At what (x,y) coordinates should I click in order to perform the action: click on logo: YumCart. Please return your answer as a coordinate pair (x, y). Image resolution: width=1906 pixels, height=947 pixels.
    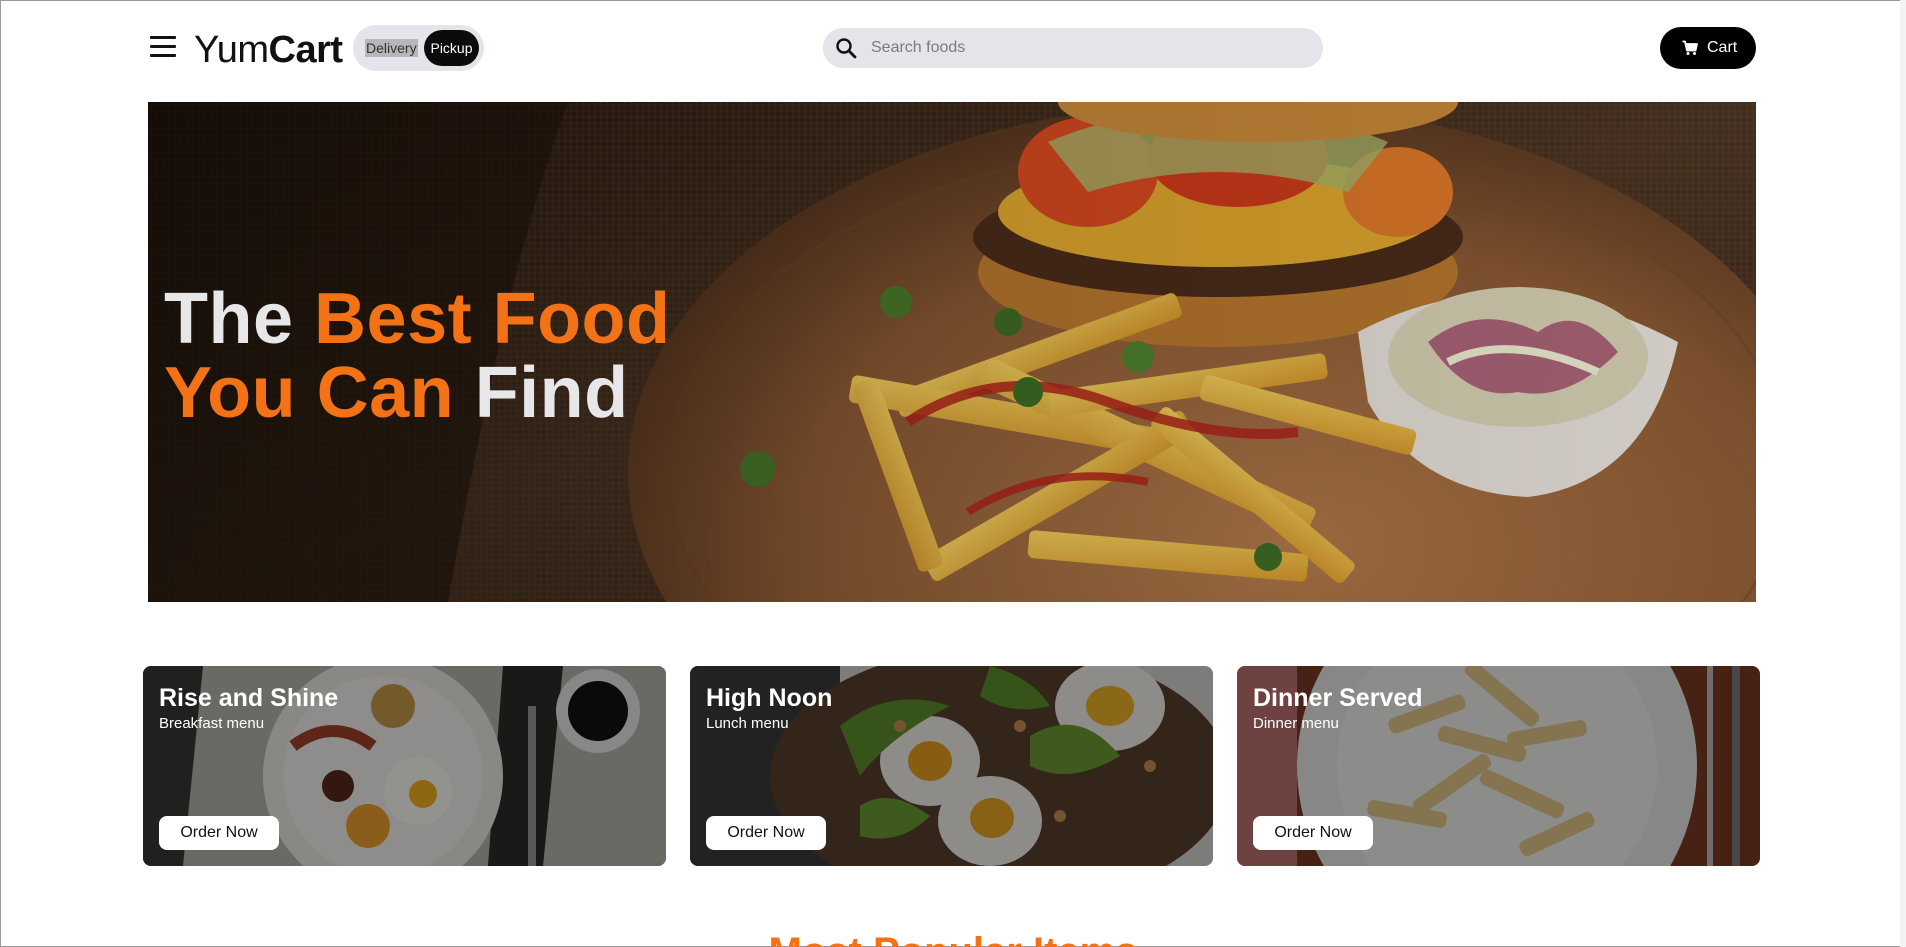
    Looking at the image, I should click on (268, 50).